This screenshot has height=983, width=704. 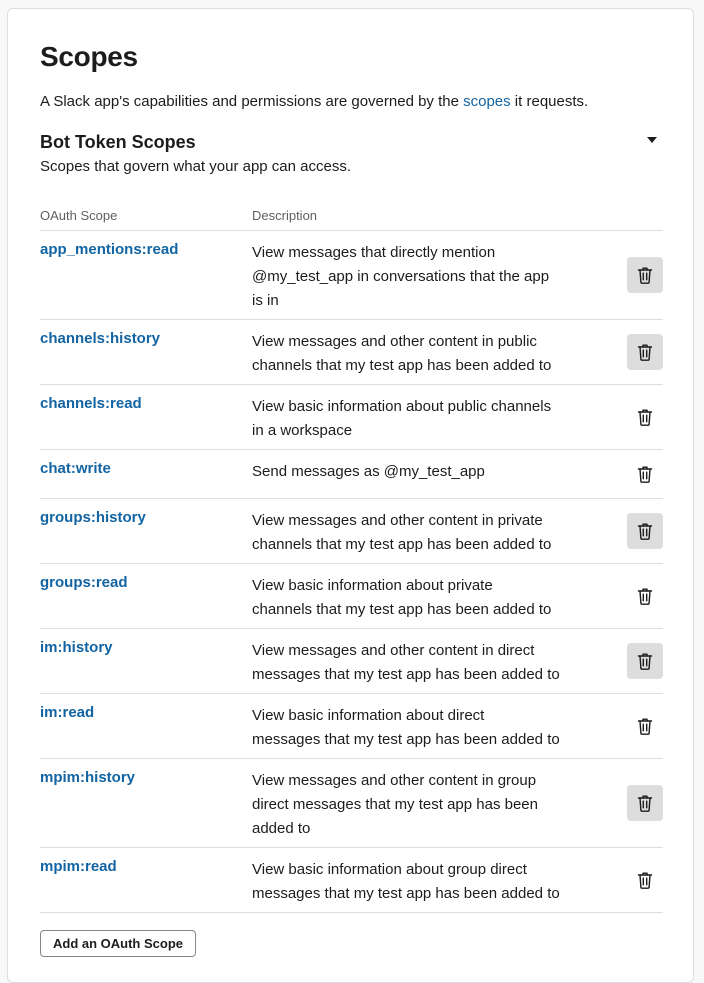 What do you see at coordinates (285, 215) in the screenshot?
I see `header-description: Description` at bounding box center [285, 215].